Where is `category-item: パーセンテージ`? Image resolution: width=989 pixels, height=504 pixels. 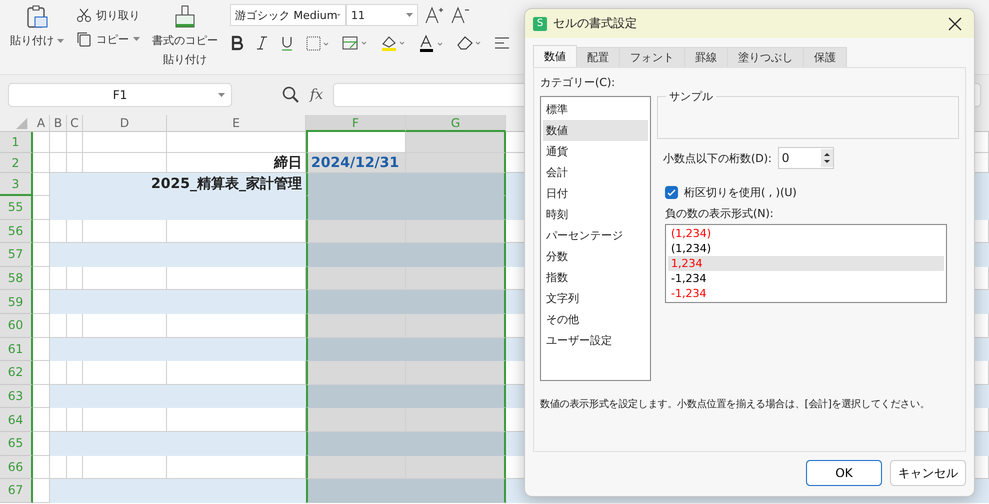 category-item: パーセンテージ is located at coordinates (595, 235).